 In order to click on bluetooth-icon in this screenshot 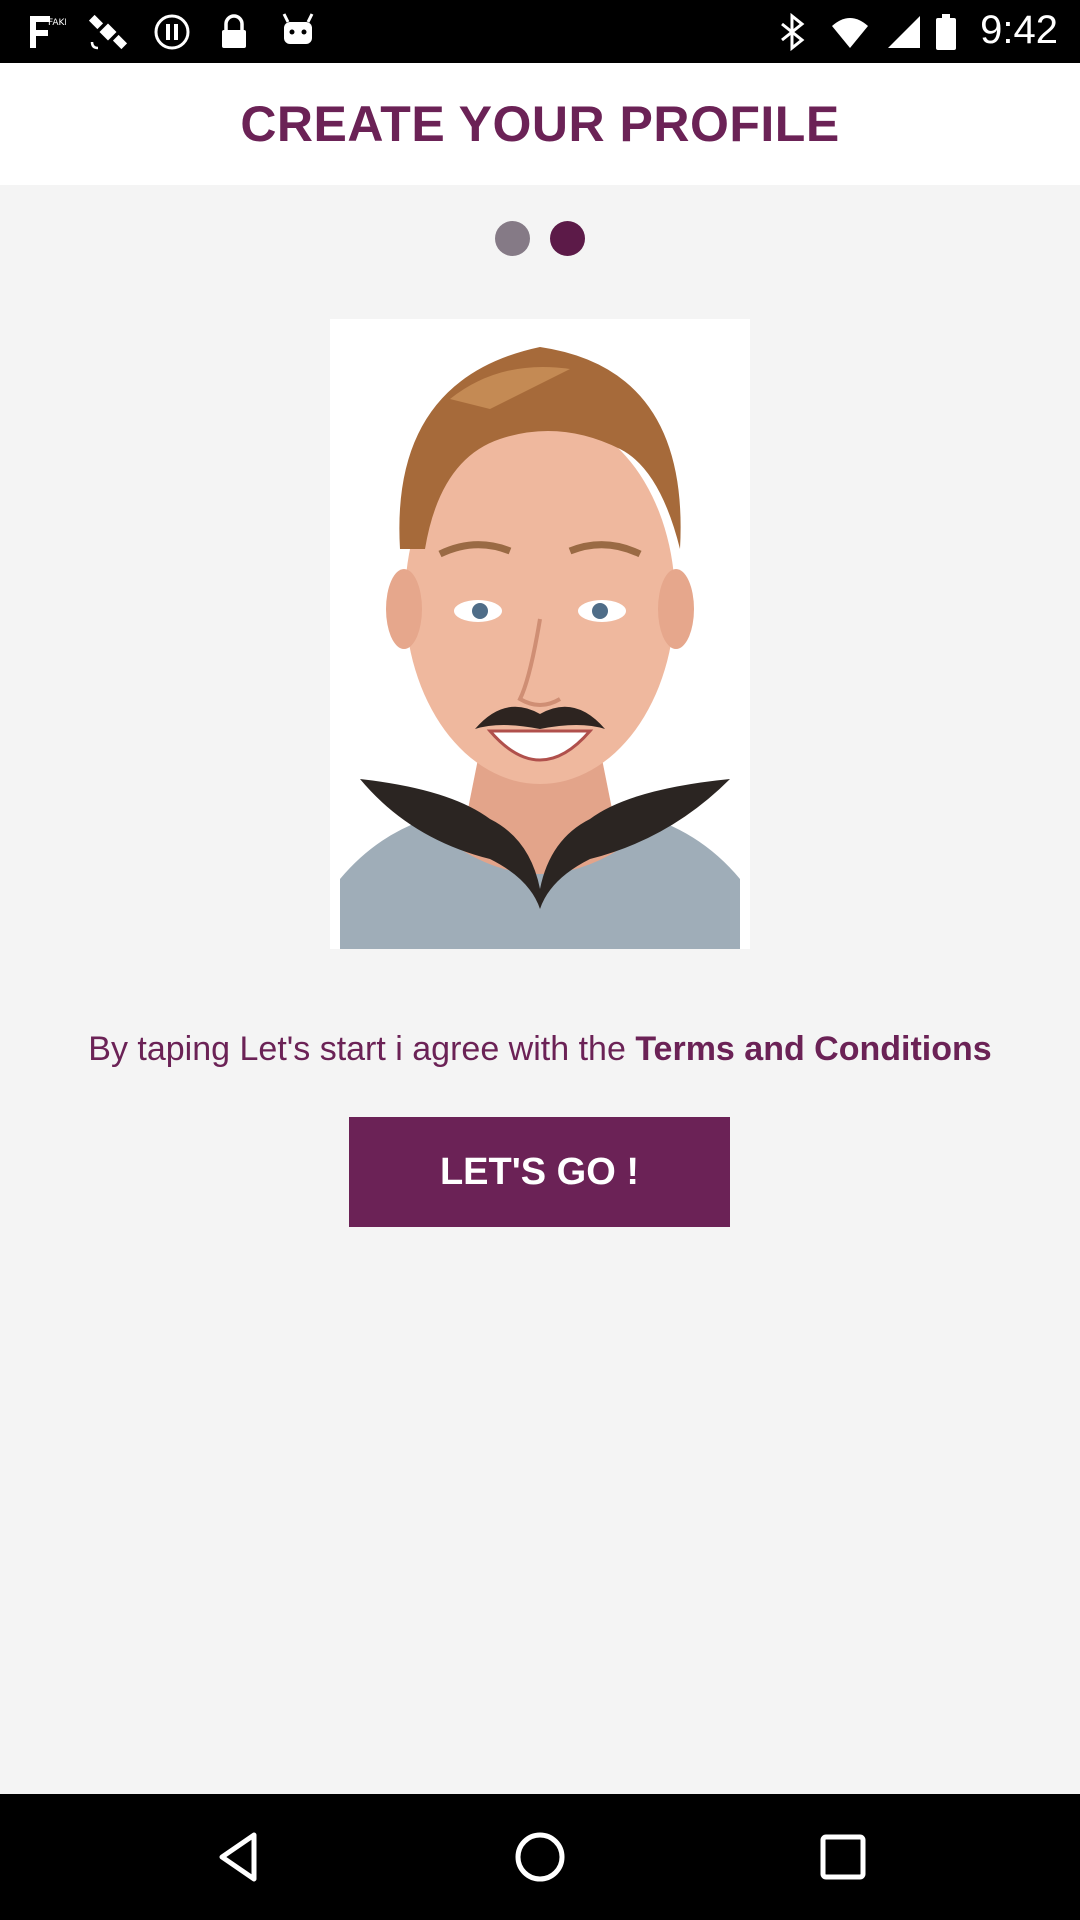, I will do `click(793, 32)`.